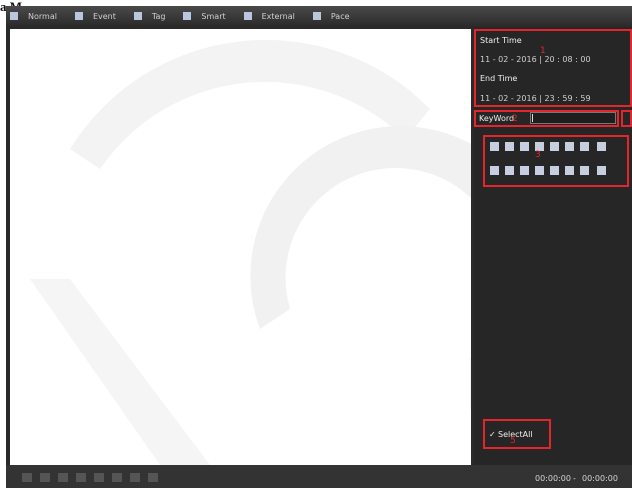 This screenshot has width=632, height=488. Describe the element at coordinates (27, 477) in the screenshot. I see `play-button` at that location.